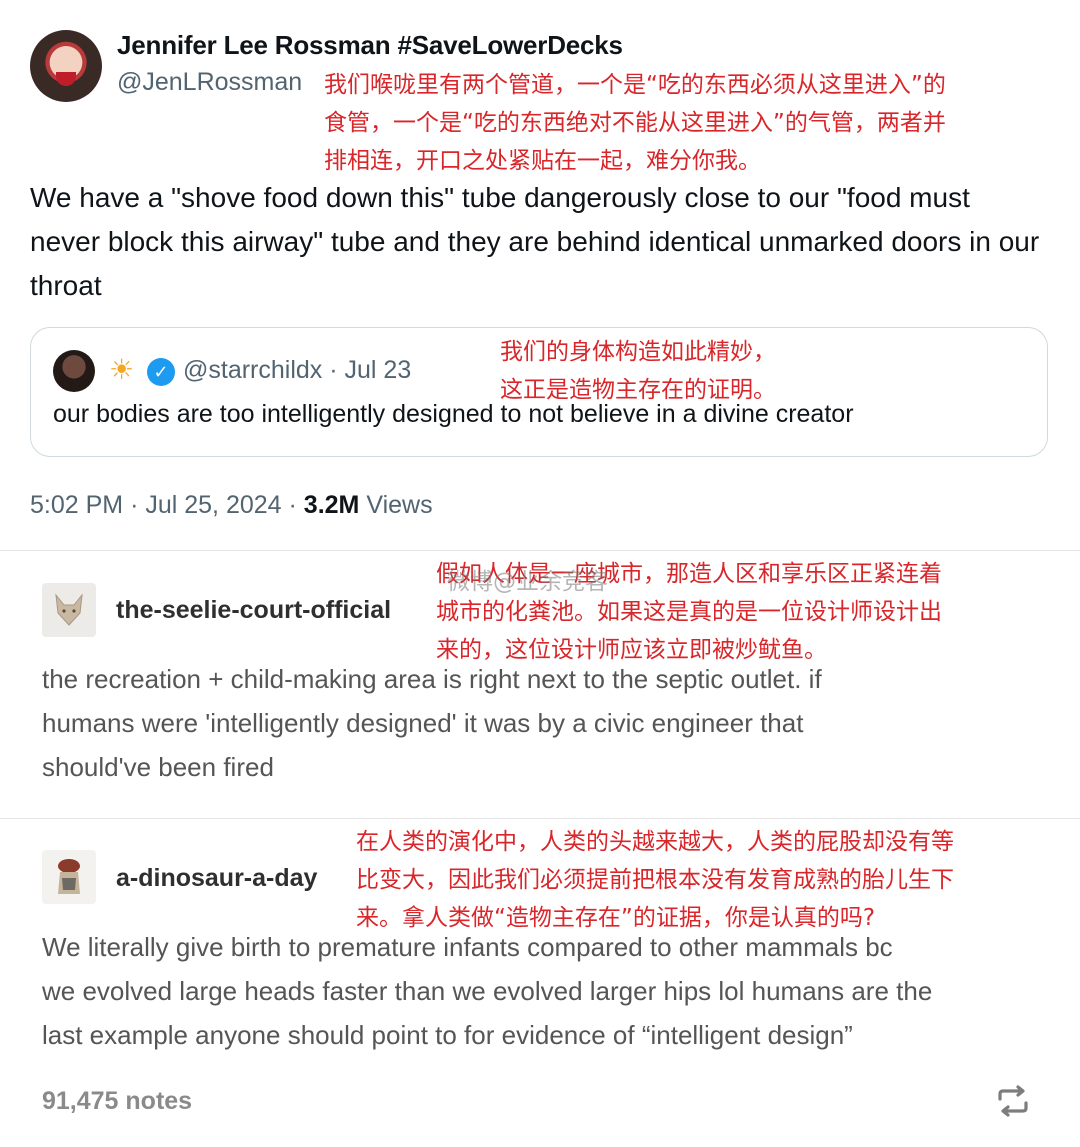  I want to click on blog-name: a-dinosaur-a-day, so click(216, 878).